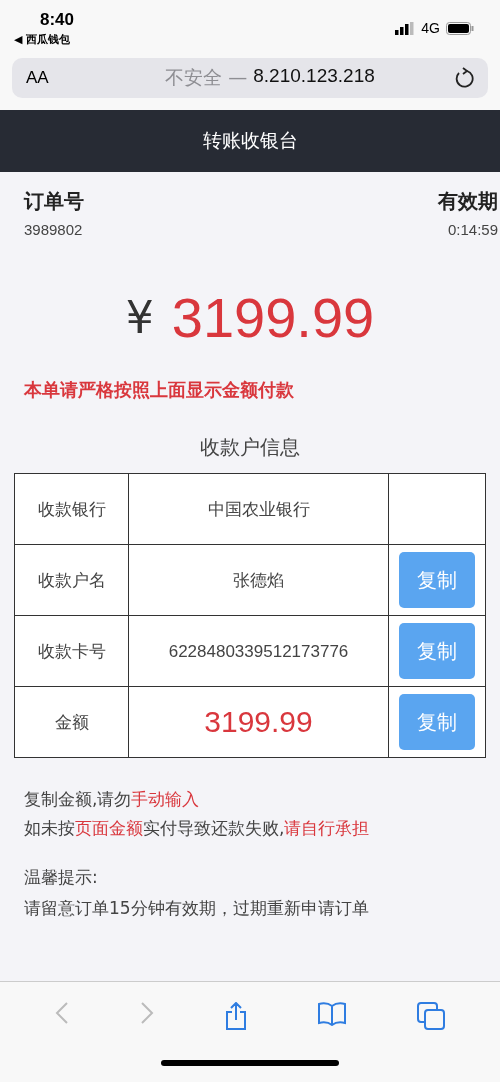 The width and height of the screenshot is (500, 1082). I want to click on clock-time: 8:40, so click(57, 20).